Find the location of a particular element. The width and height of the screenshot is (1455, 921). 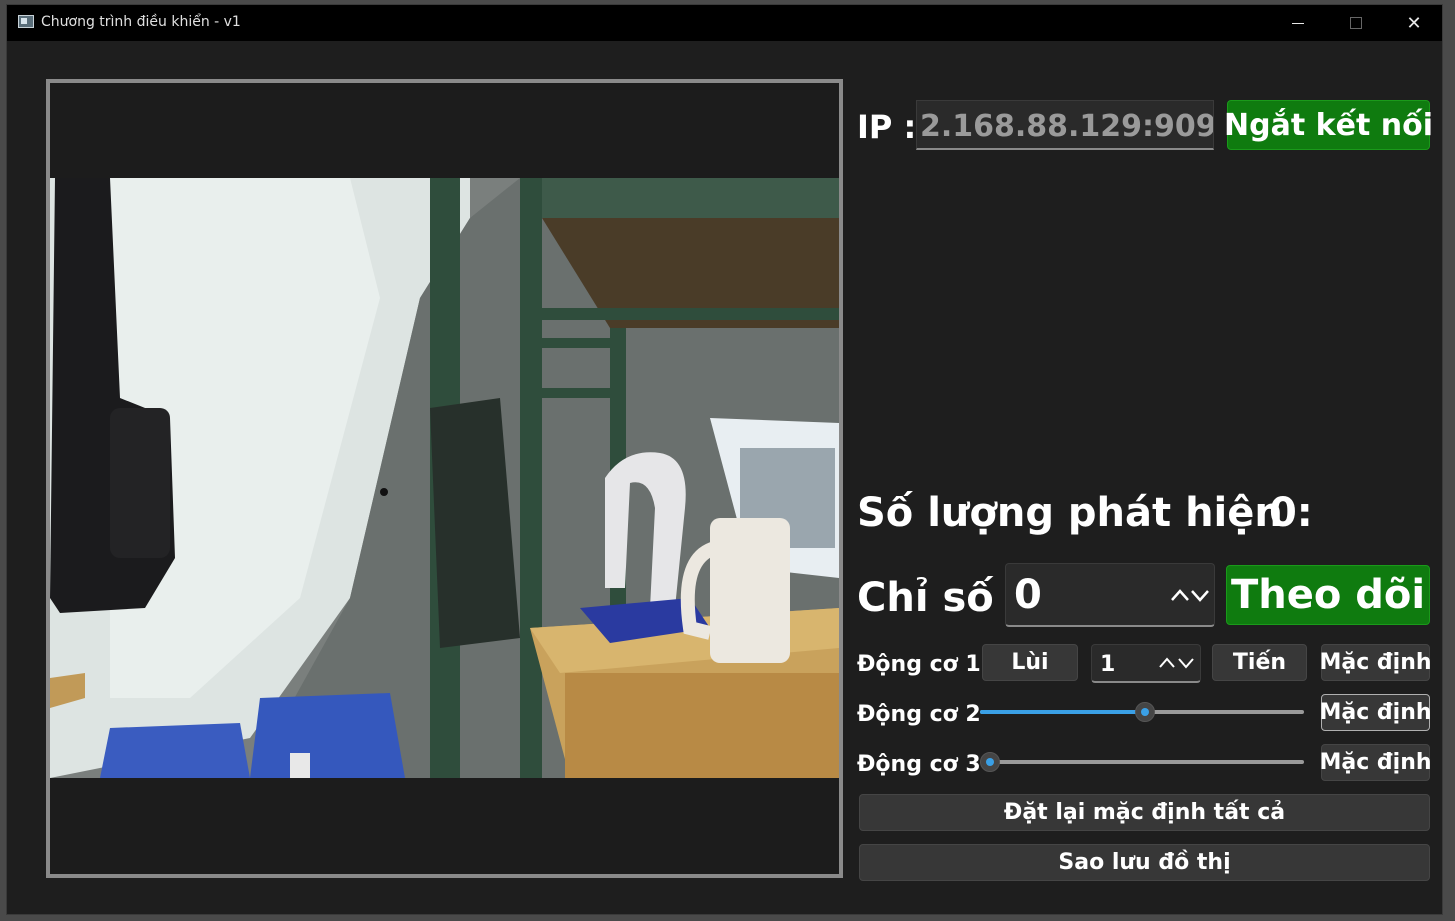

motor3-slider is located at coordinates (1142, 762).